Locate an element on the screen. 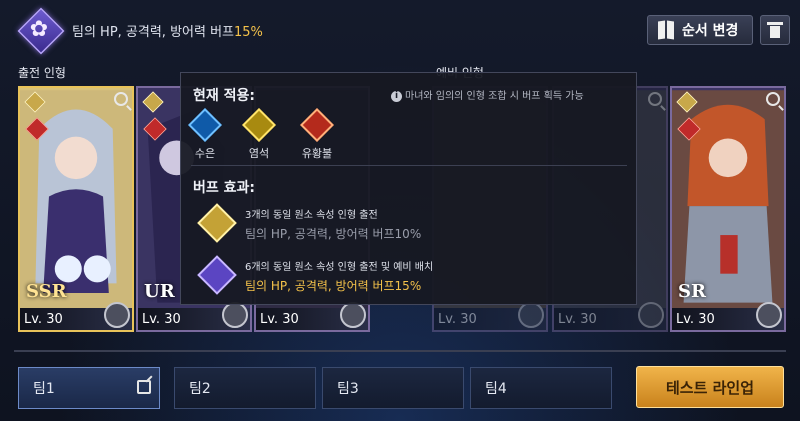 The width and height of the screenshot is (800, 421). element-name: 염석 is located at coordinates (259, 153).